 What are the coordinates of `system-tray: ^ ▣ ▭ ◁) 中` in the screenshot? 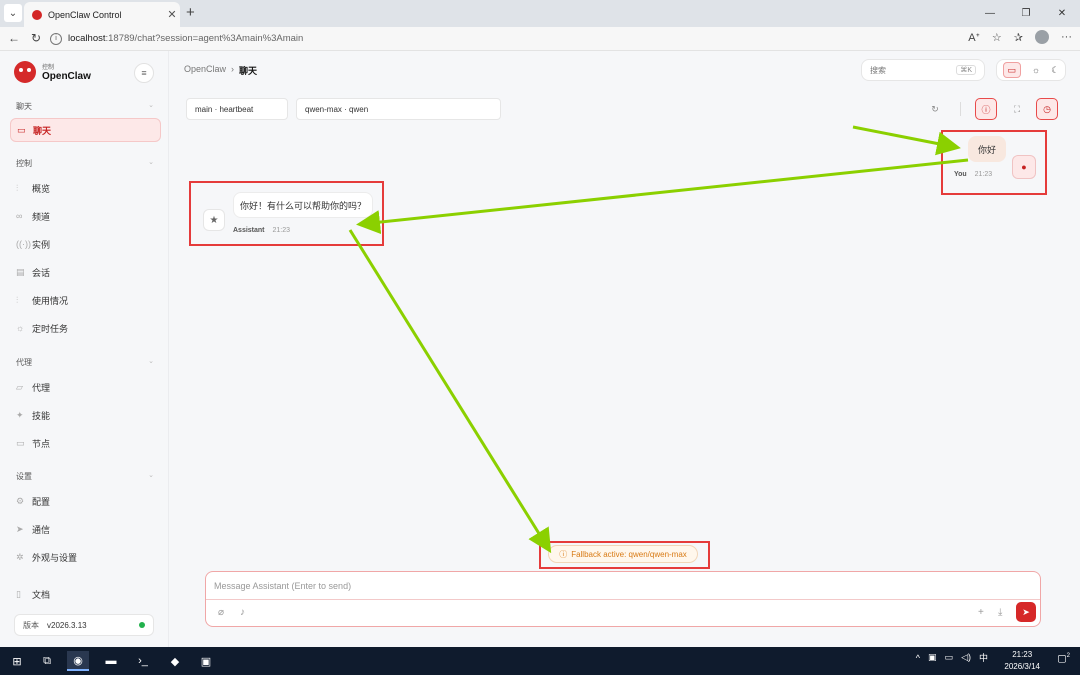 It's located at (952, 657).